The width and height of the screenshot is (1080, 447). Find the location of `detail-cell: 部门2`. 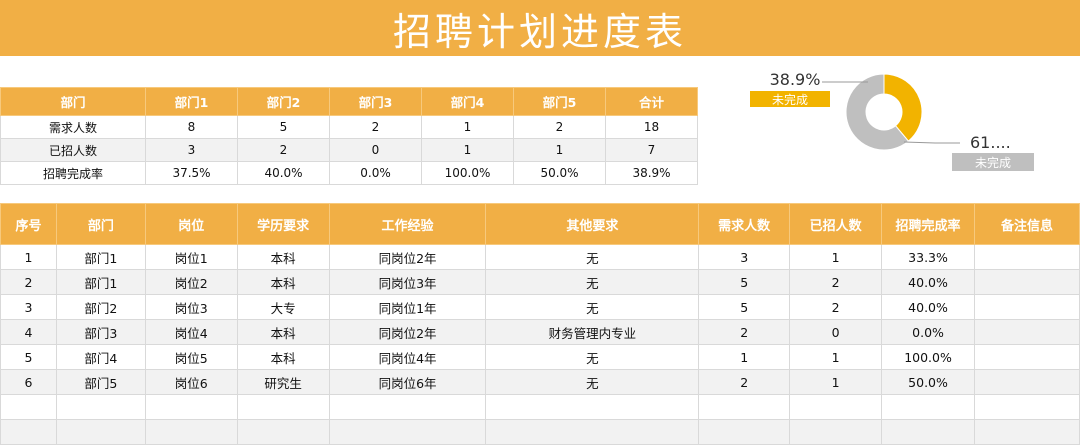

detail-cell: 部门2 is located at coordinates (100, 307).